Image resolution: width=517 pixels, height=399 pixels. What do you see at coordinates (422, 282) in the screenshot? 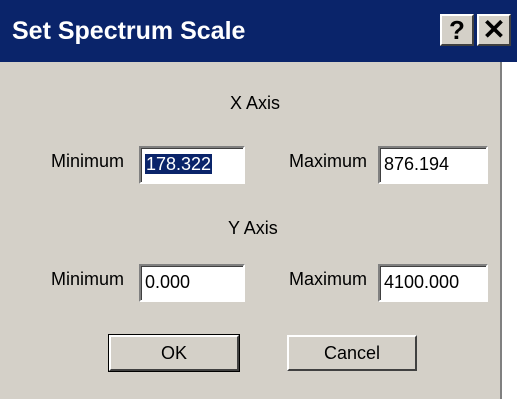
I see `y-maximum-value: 4100.000` at bounding box center [422, 282].